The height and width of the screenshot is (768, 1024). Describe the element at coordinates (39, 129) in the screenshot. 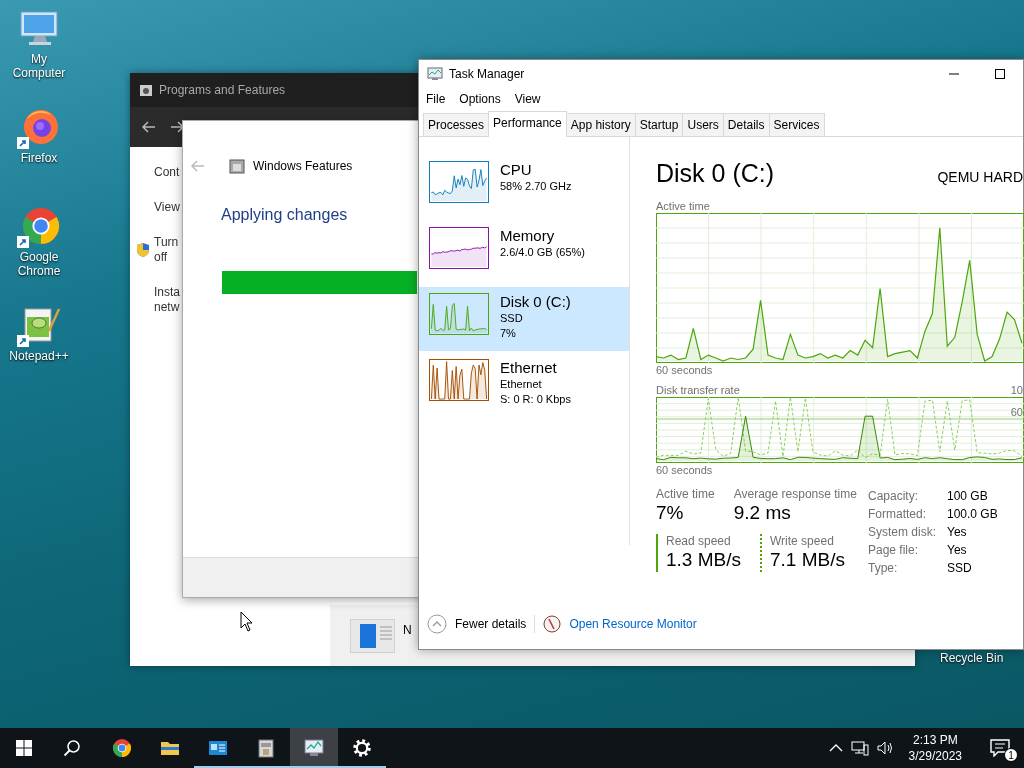

I see `firefox-icon` at that location.